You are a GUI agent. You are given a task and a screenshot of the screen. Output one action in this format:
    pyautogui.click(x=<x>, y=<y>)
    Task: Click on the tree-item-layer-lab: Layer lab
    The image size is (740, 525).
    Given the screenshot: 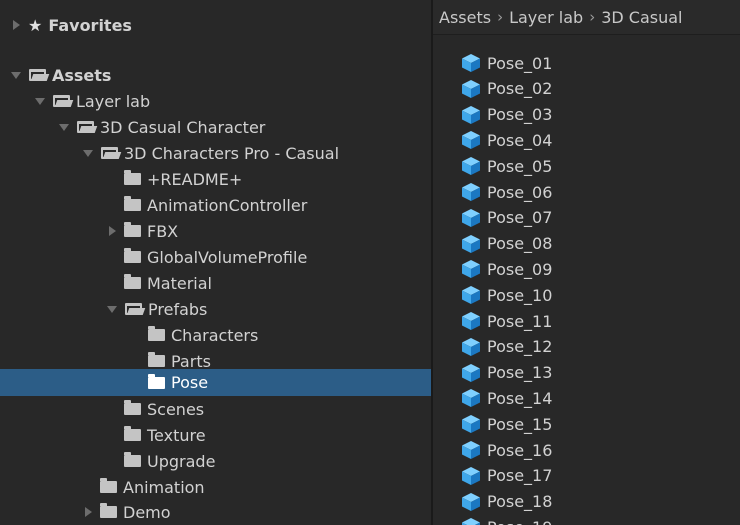 What is the action you would take?
    pyautogui.click(x=215, y=101)
    